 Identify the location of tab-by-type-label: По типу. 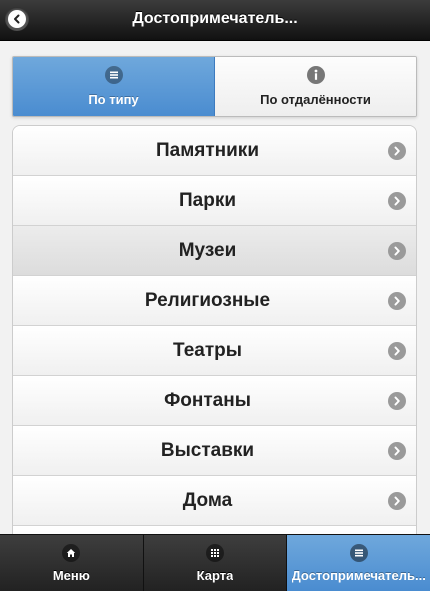
(113, 99).